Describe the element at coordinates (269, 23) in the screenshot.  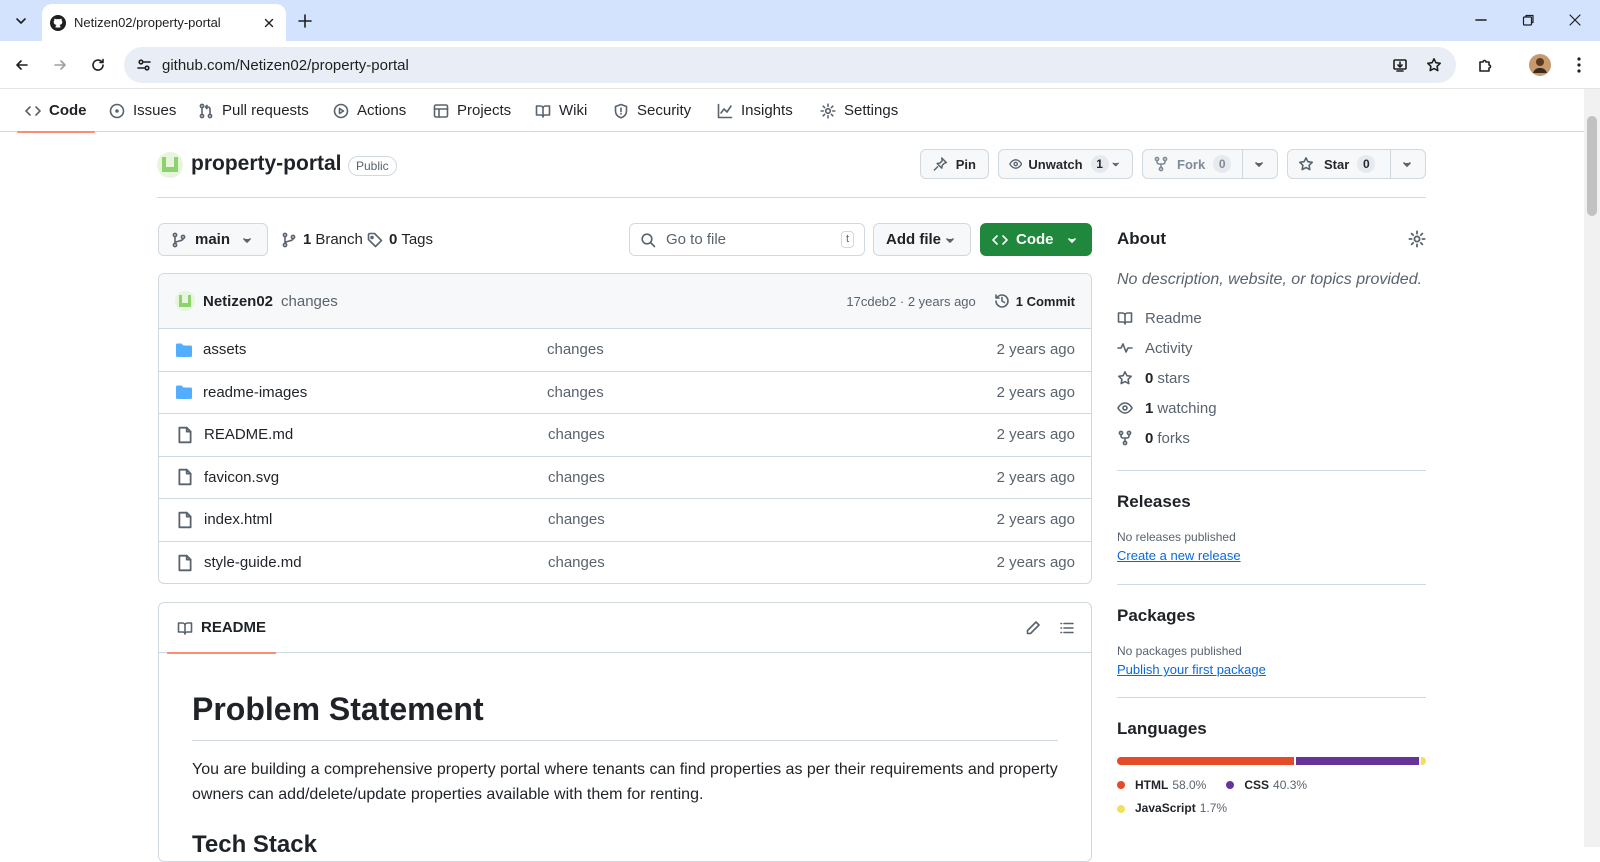
I see `close-icon` at that location.